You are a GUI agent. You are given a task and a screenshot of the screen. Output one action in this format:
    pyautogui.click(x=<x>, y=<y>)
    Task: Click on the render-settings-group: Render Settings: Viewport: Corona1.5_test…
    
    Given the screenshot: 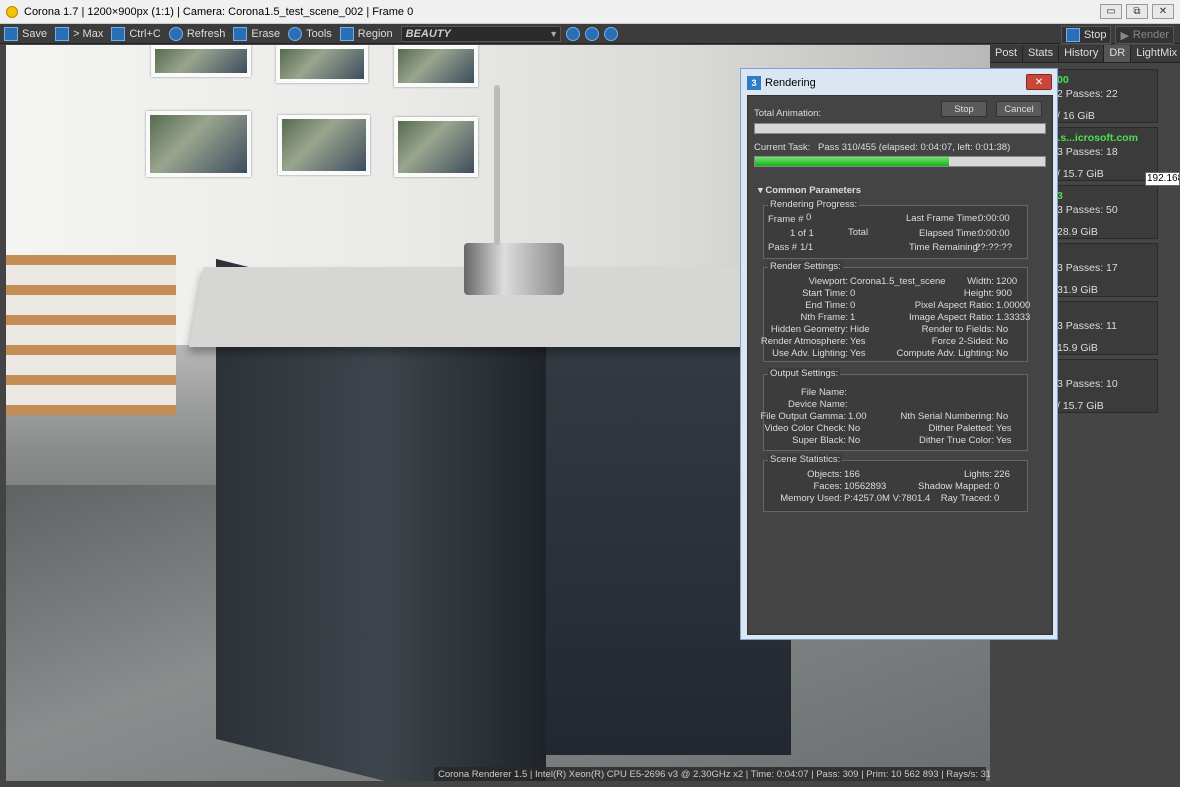 What is the action you would take?
    pyautogui.click(x=895, y=311)
    